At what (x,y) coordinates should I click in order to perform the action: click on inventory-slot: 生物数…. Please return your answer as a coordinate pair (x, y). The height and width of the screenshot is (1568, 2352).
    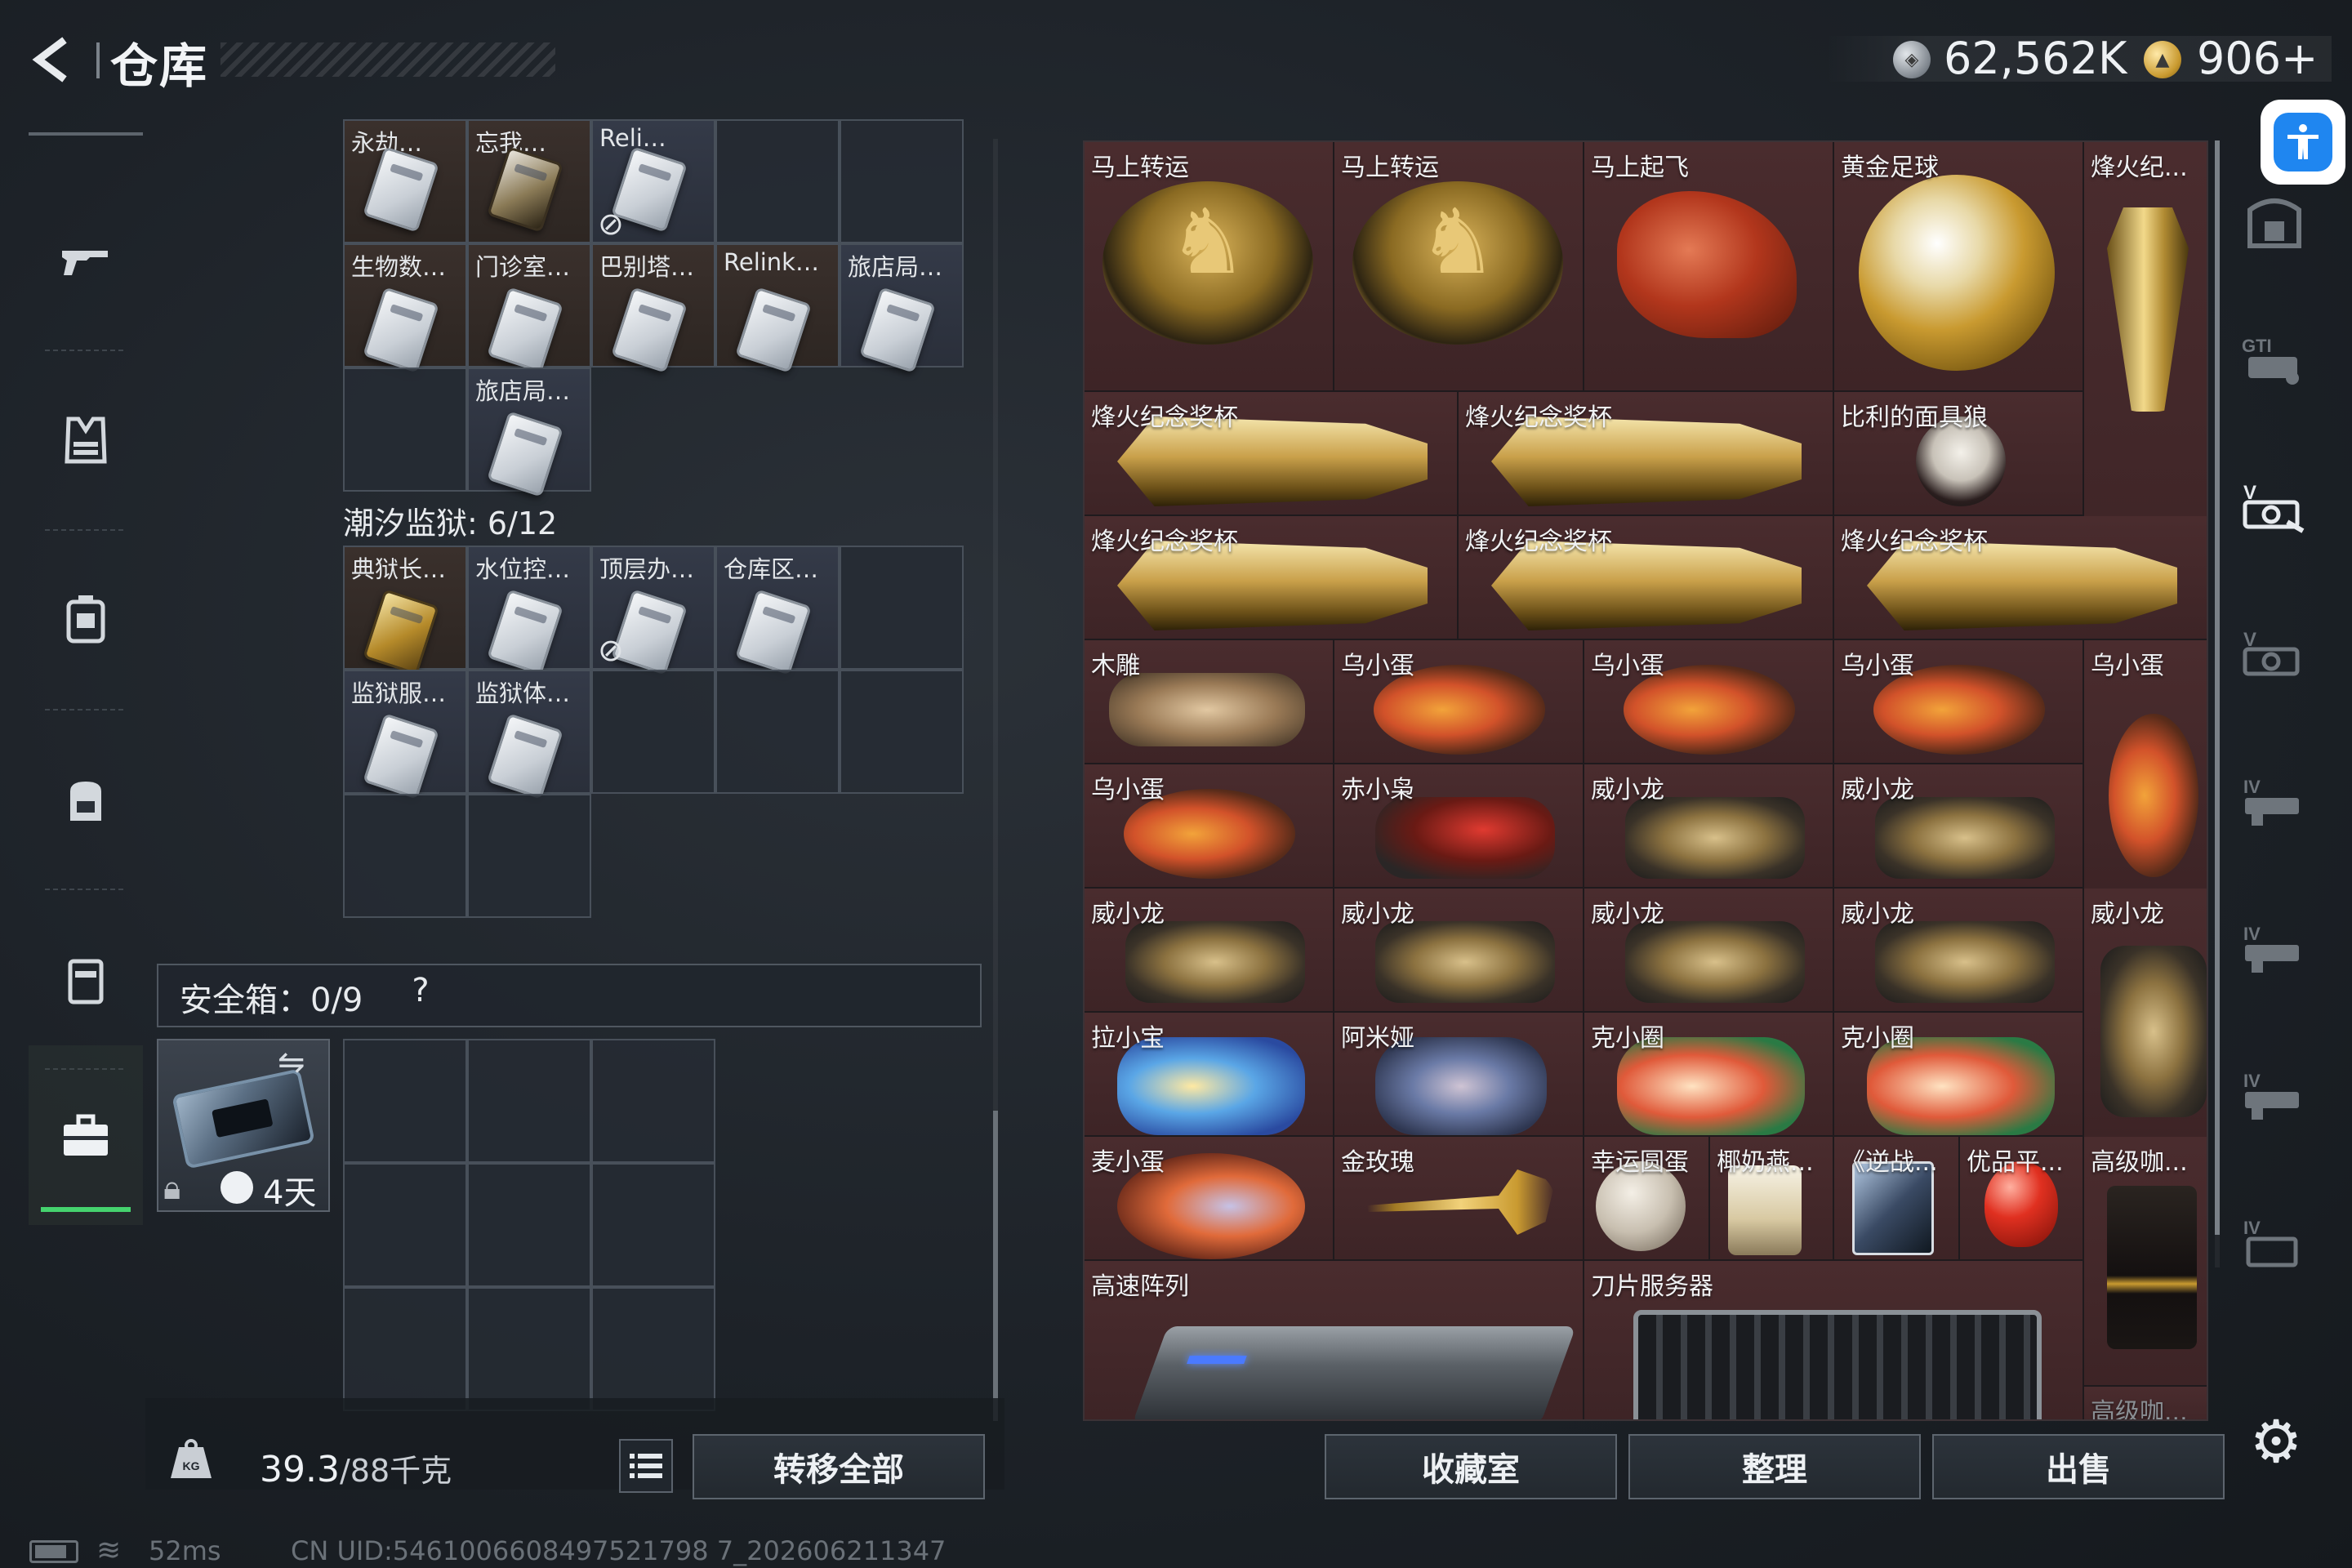
    Looking at the image, I should click on (405, 308).